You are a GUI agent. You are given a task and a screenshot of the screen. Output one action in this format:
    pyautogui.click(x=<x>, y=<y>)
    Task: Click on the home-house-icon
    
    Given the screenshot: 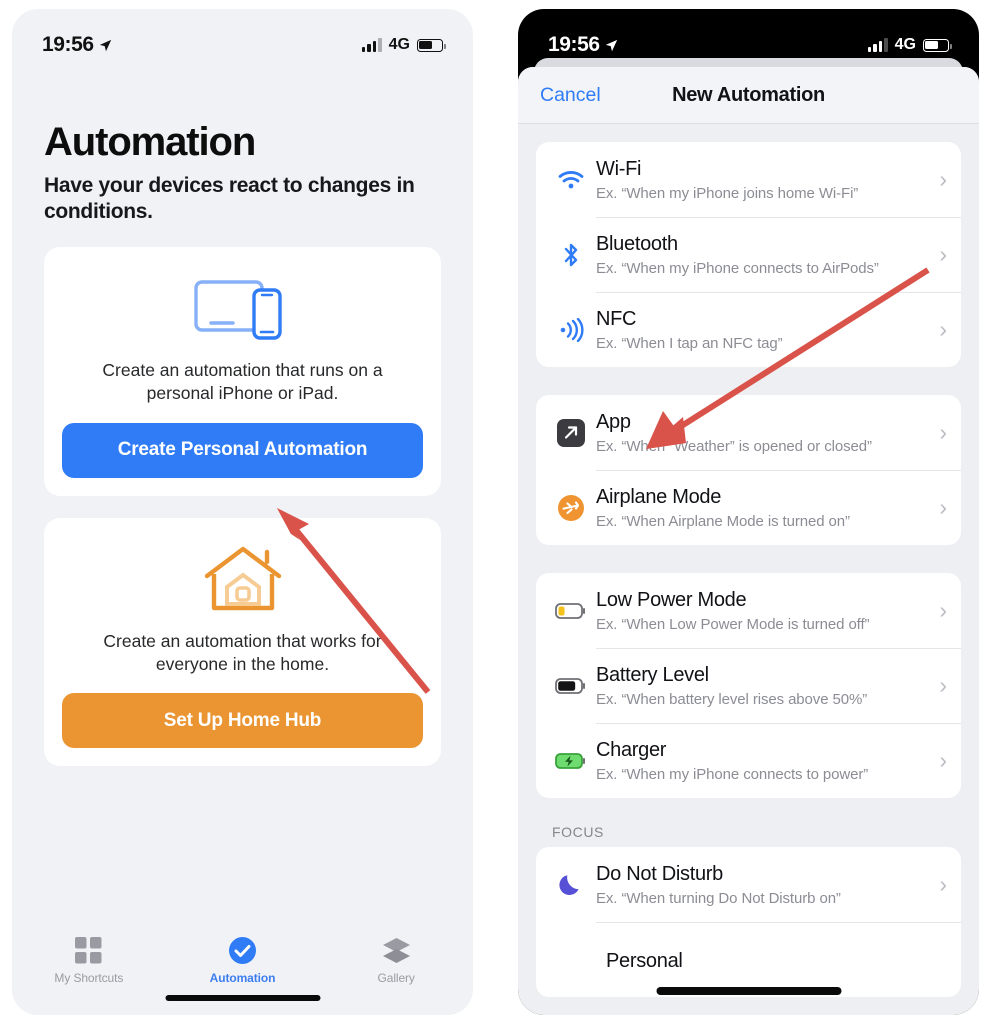 What is the action you would take?
    pyautogui.click(x=242, y=579)
    